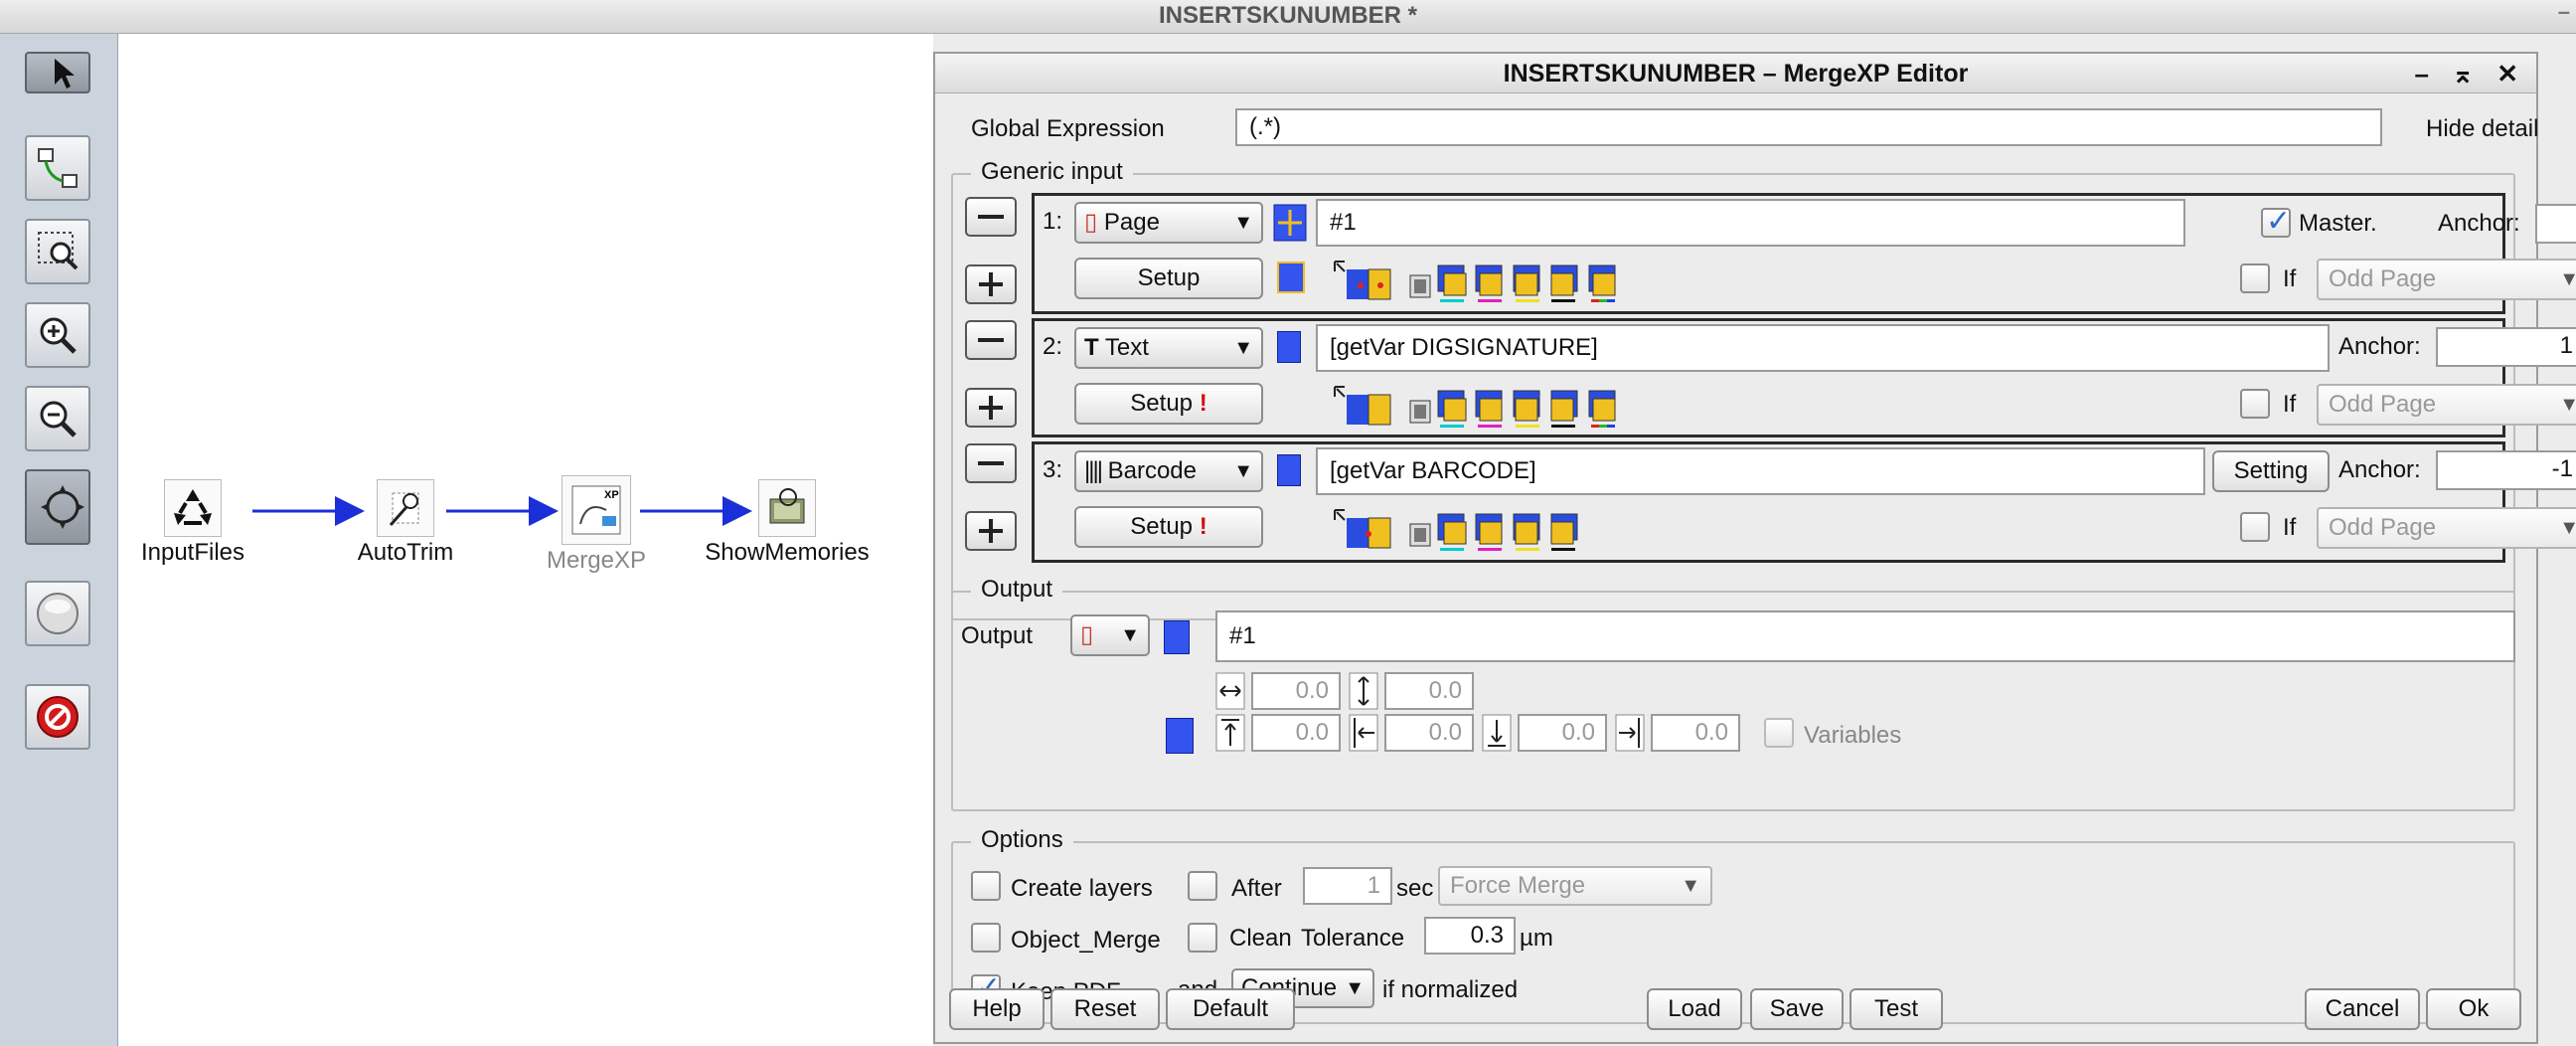 This screenshot has height=1046, width=2576. I want to click on move-handle-icon, so click(1290, 223).